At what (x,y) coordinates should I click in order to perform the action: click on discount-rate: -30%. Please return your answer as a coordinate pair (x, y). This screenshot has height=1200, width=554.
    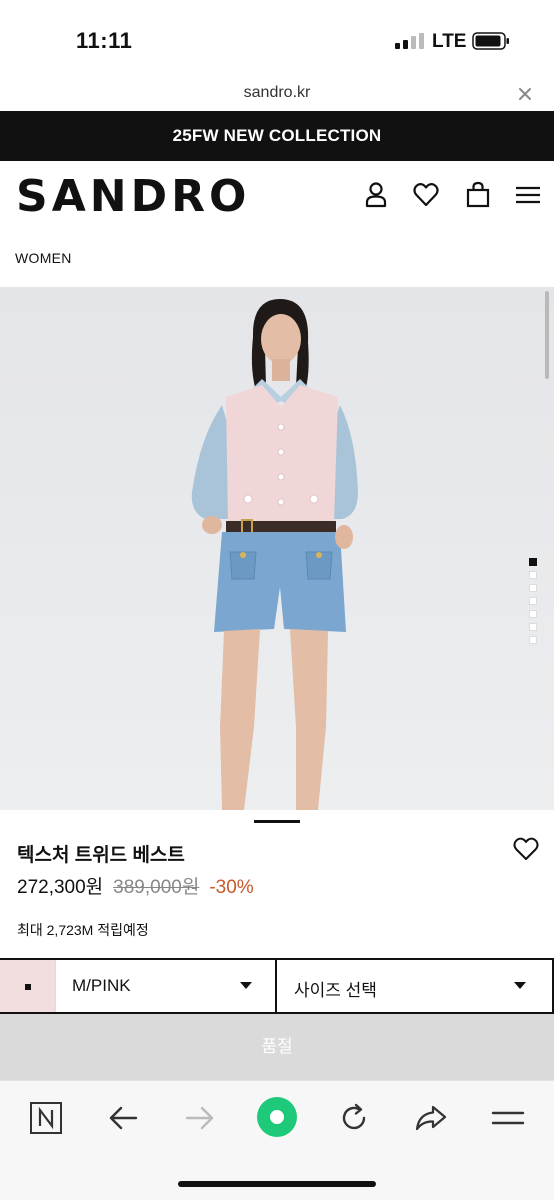
    Looking at the image, I should click on (231, 887).